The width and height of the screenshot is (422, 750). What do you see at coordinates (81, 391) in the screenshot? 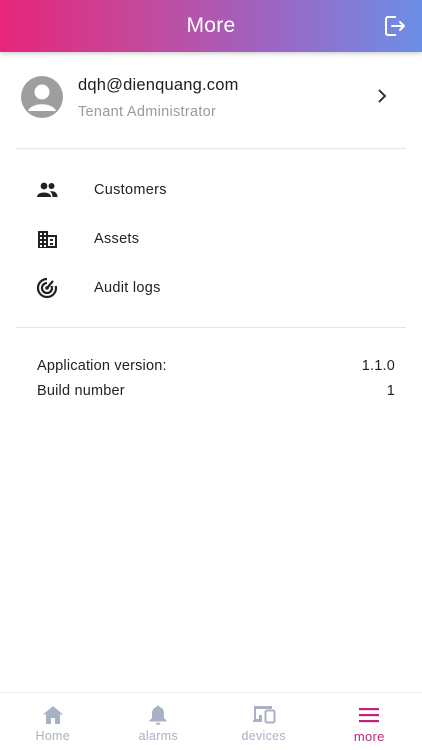
I see `build-number-label: Build number` at bounding box center [81, 391].